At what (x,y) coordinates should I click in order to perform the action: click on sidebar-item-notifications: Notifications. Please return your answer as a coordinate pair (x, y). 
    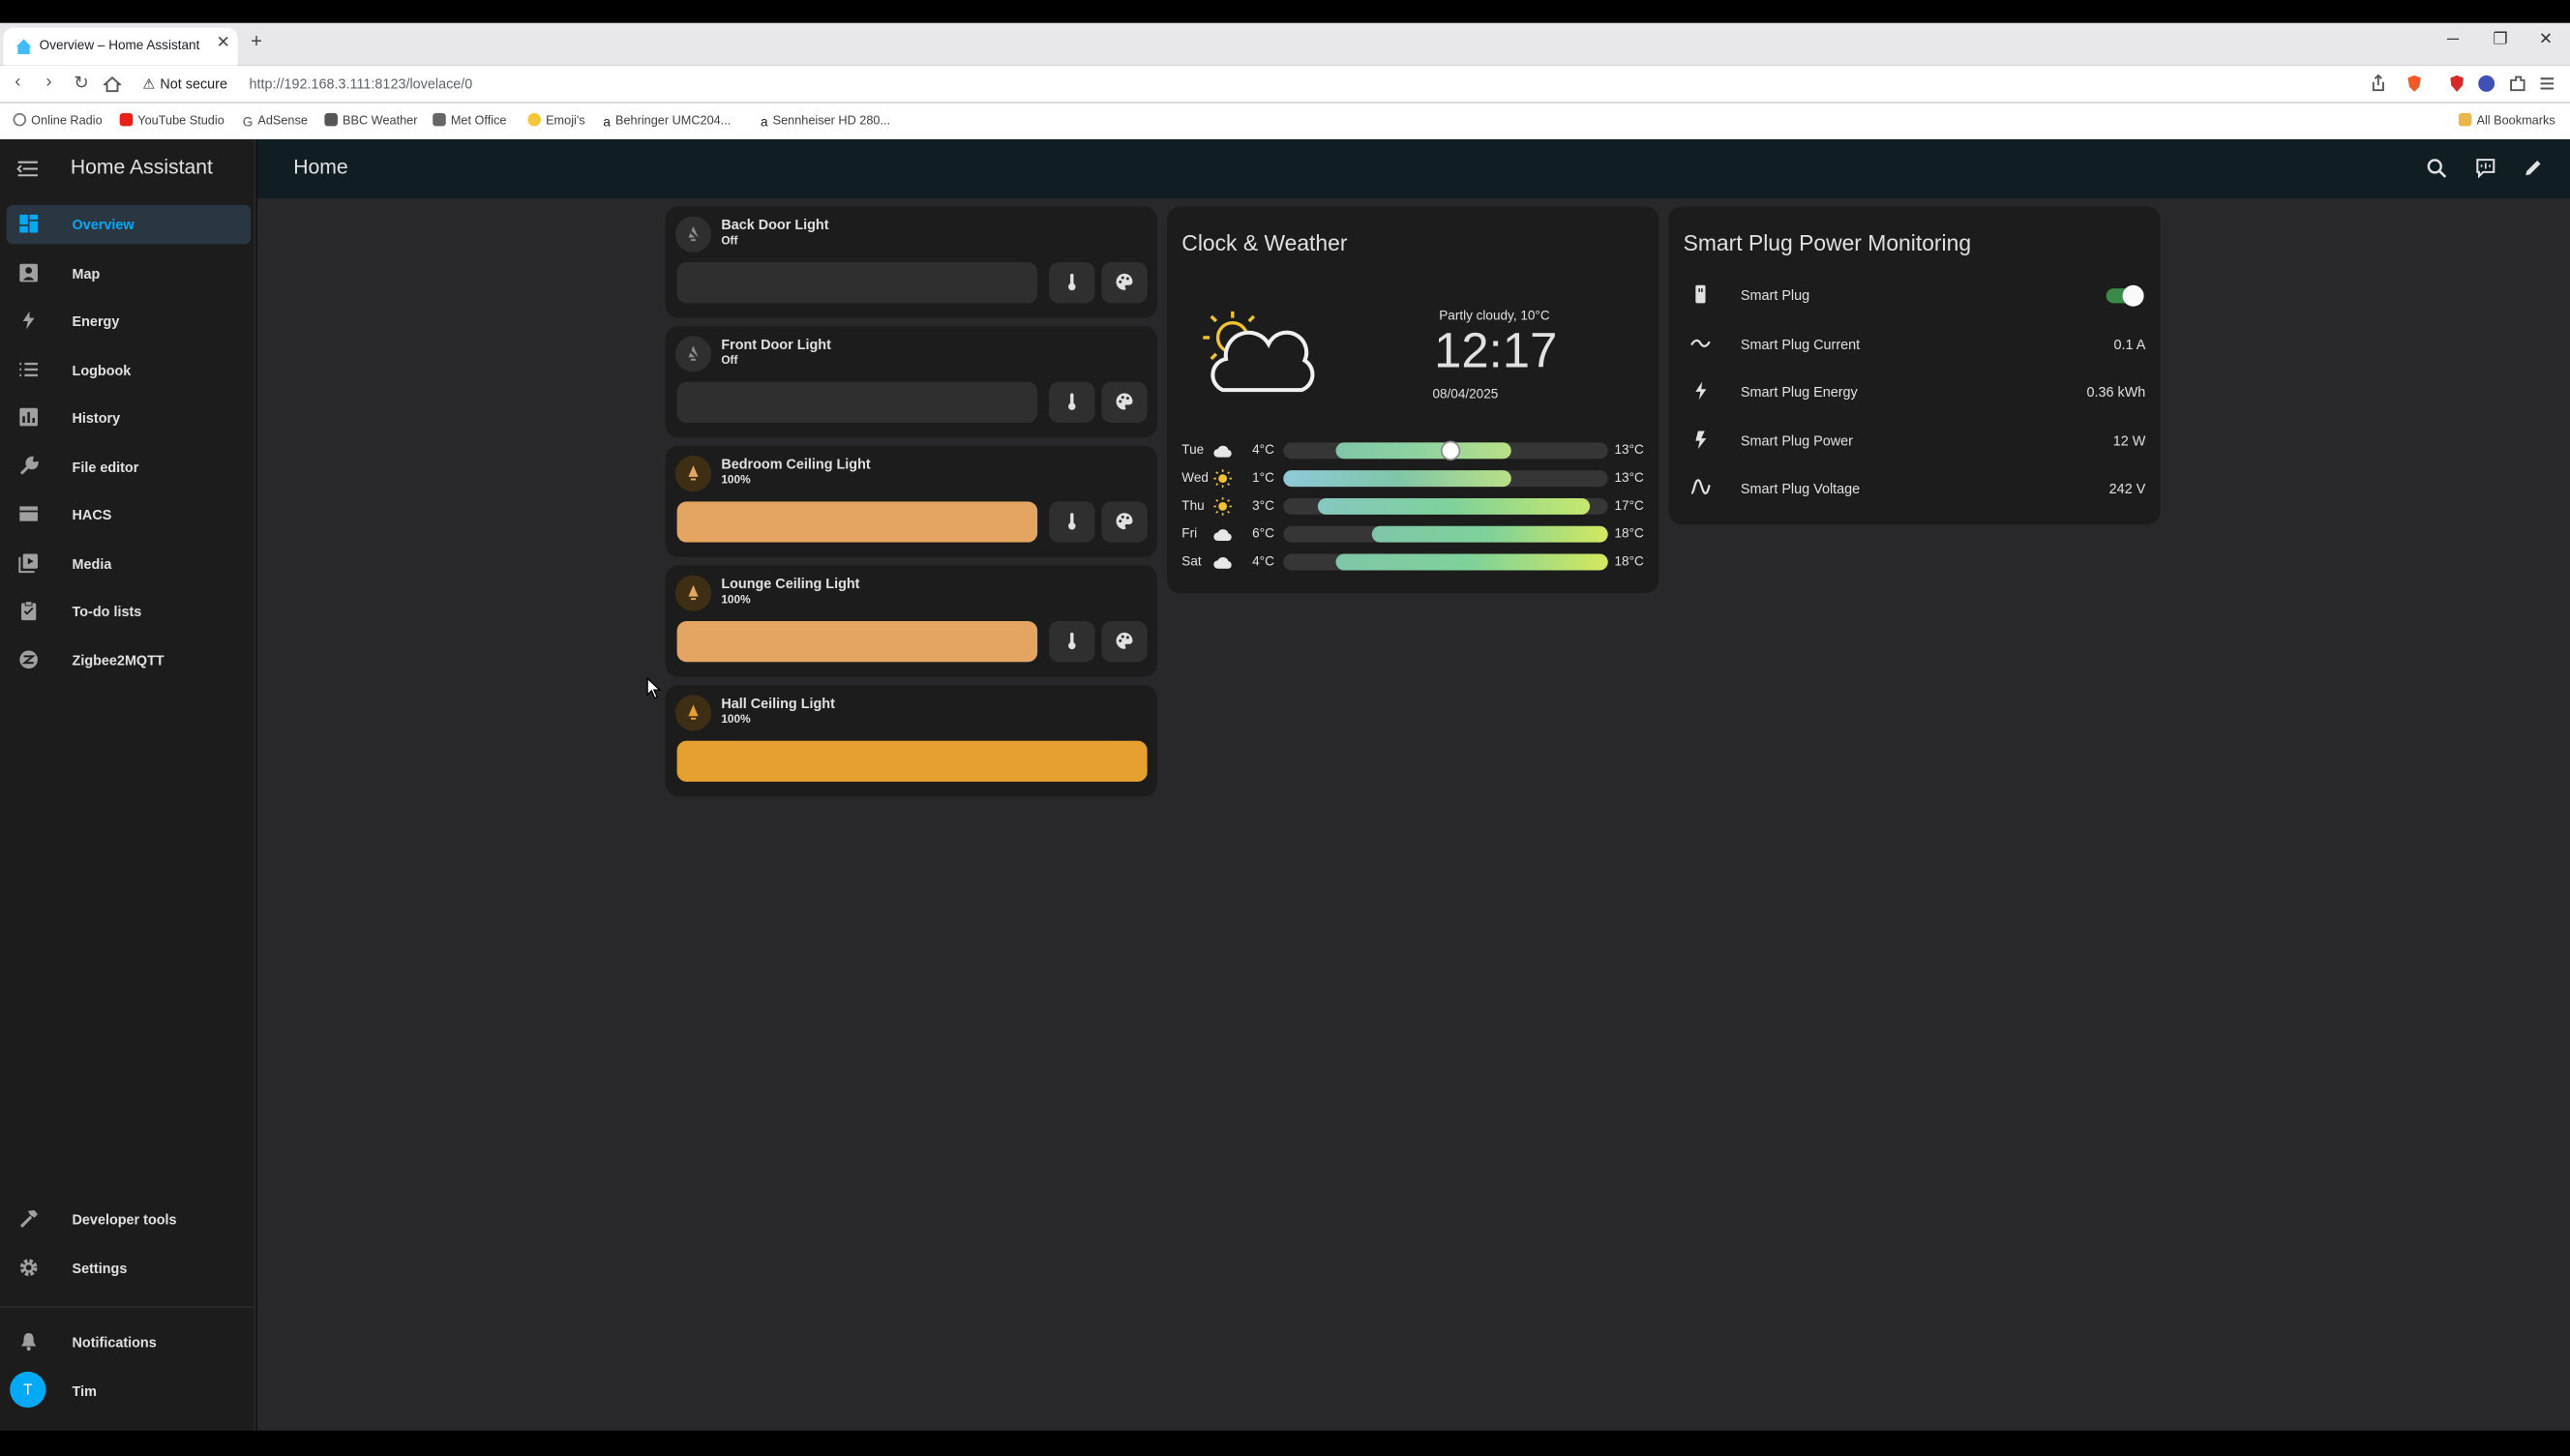
    Looking at the image, I should click on (129, 1342).